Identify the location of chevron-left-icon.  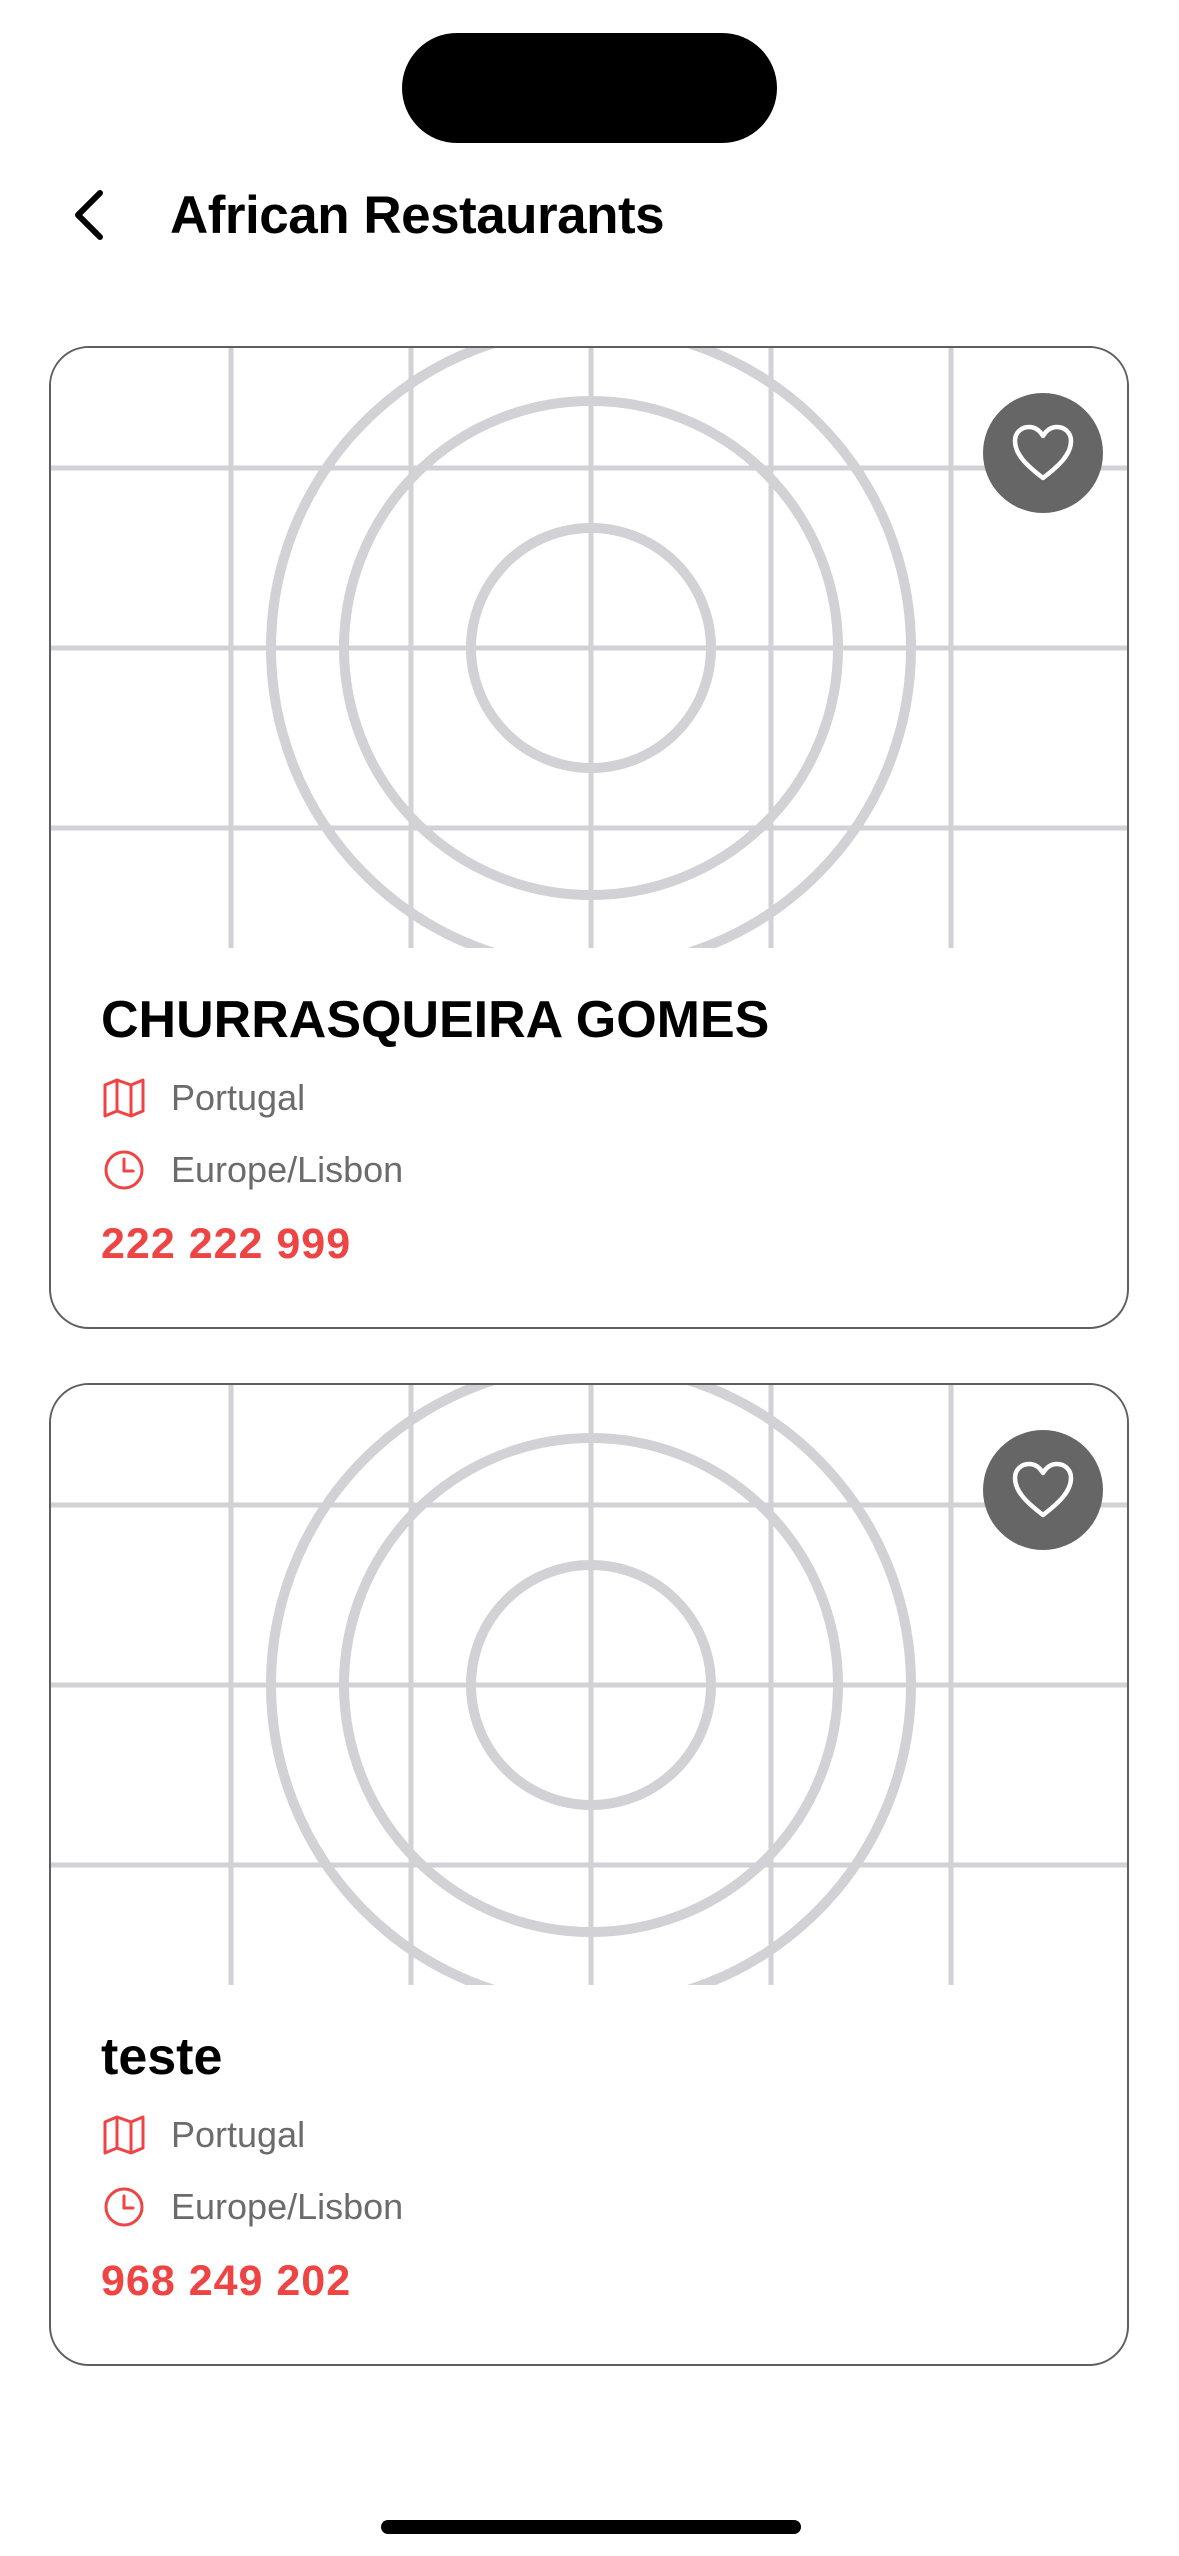
(89, 215).